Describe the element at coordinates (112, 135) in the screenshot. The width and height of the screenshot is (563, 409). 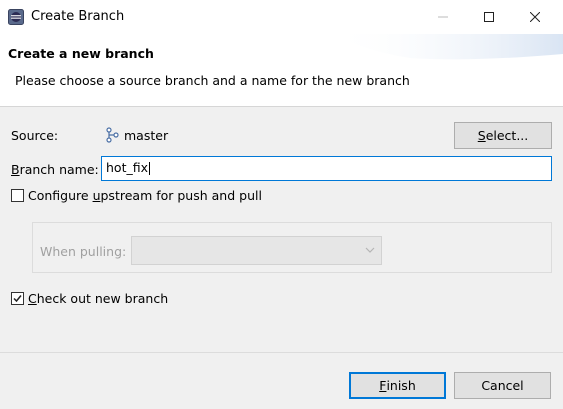
I see `branch-icon` at that location.